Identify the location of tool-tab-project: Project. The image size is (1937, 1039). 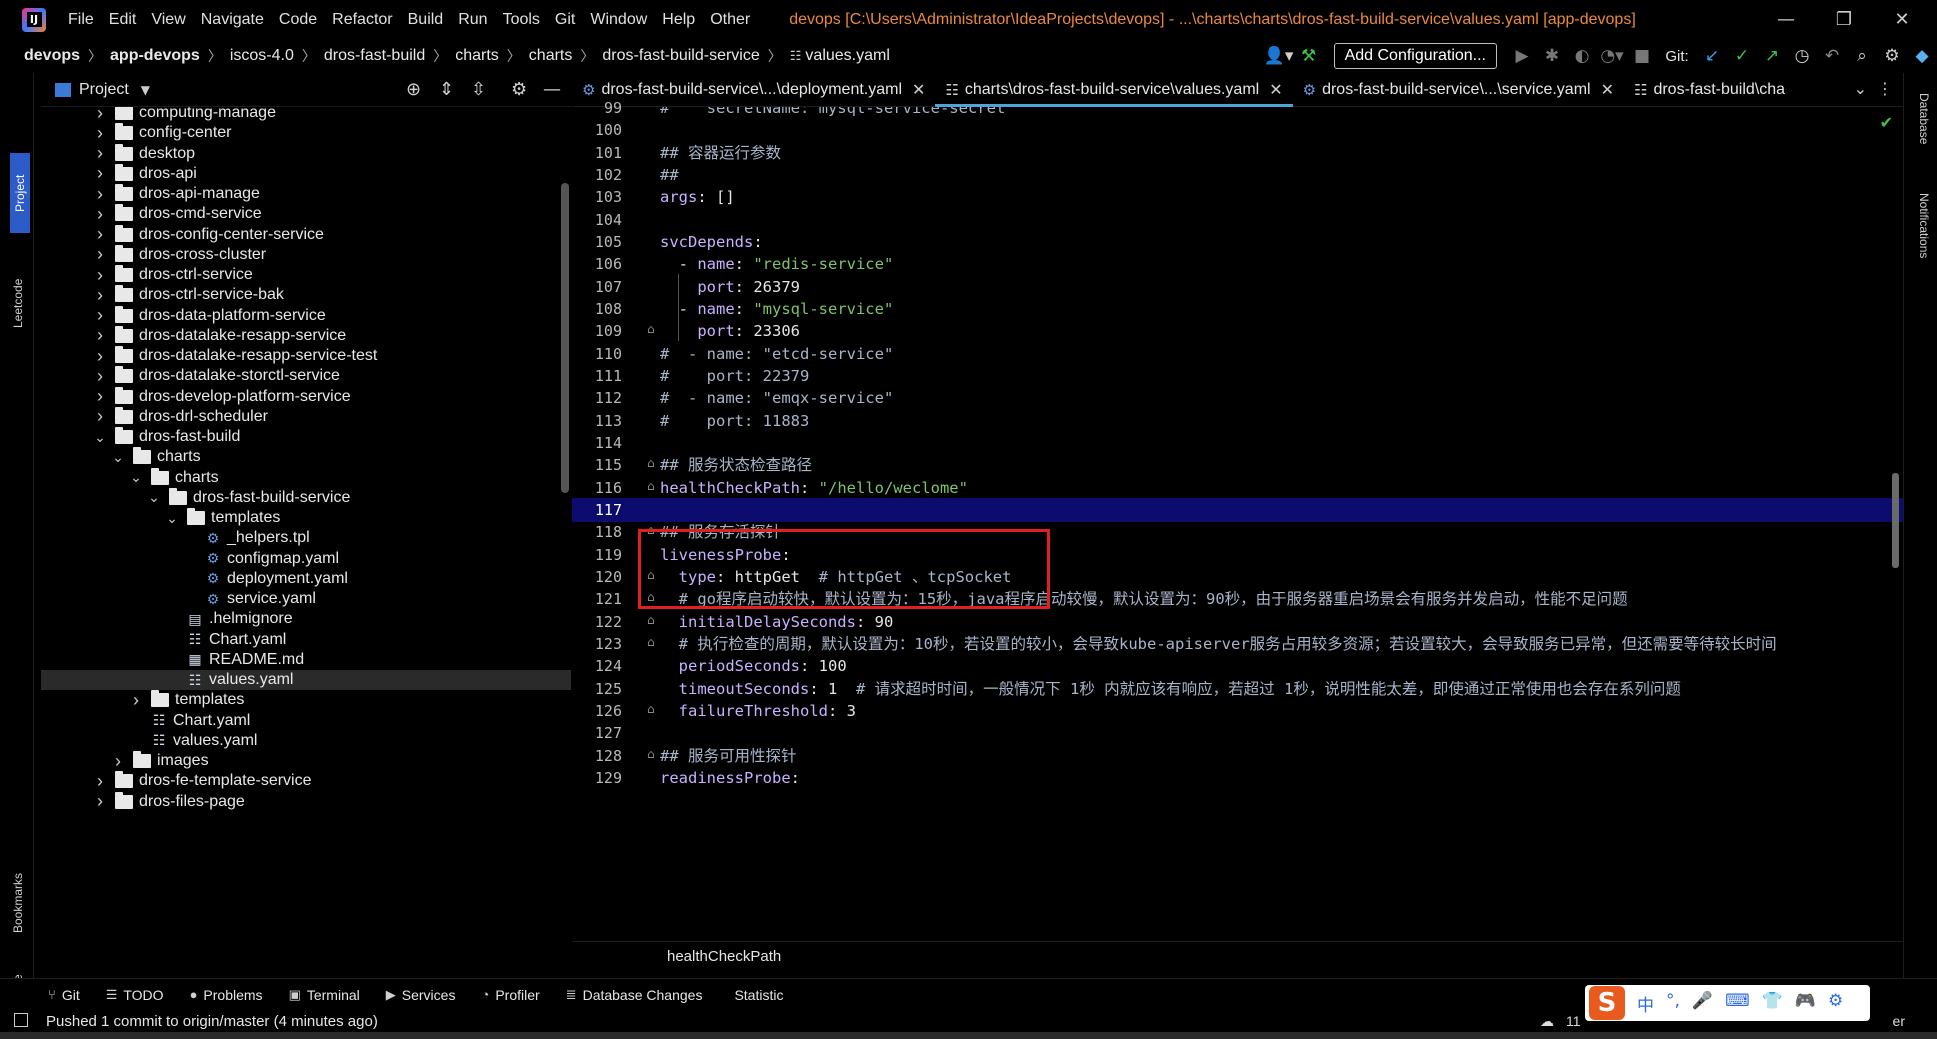
(20, 193).